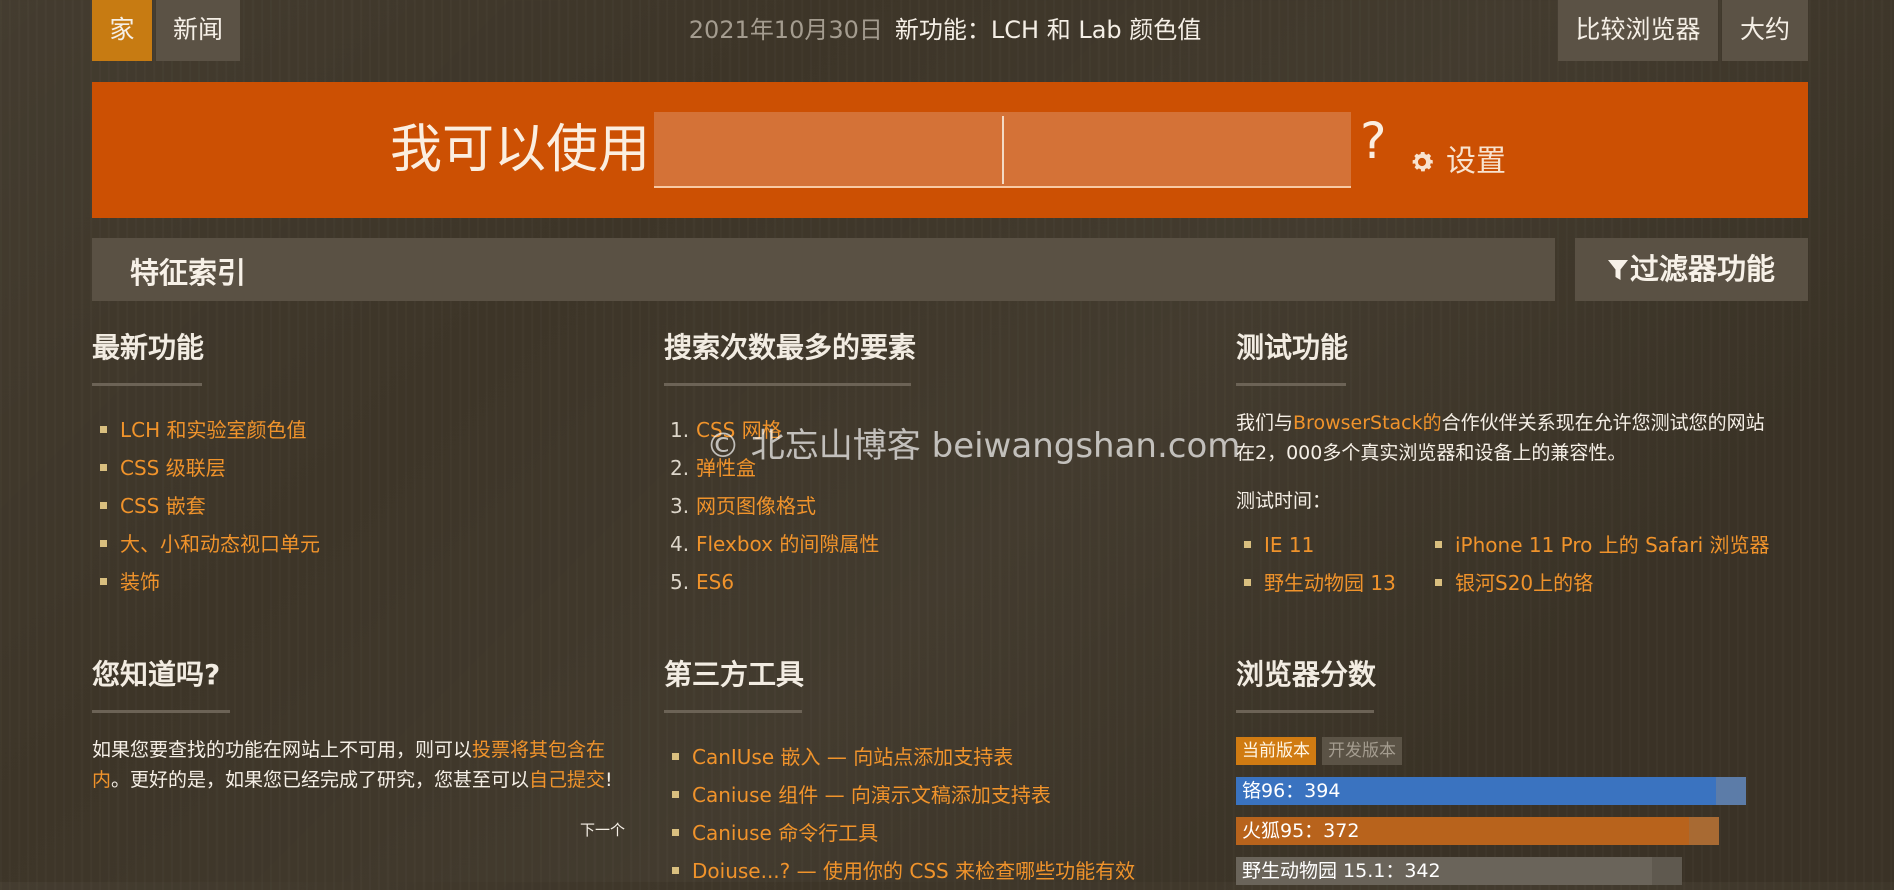 The image size is (1894, 890). What do you see at coordinates (1524, 583) in the screenshot?
I see `test-browser-link: 银河S20上的铬` at bounding box center [1524, 583].